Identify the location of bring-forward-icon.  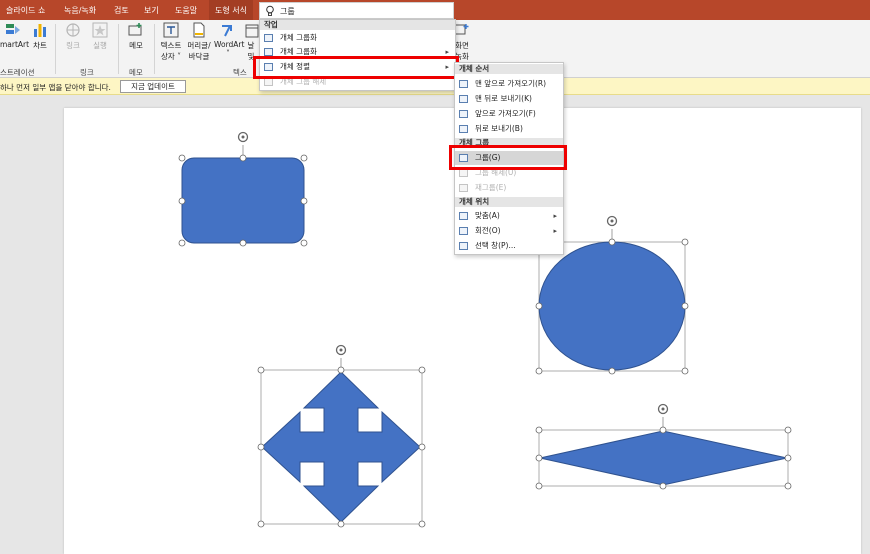
(463, 114).